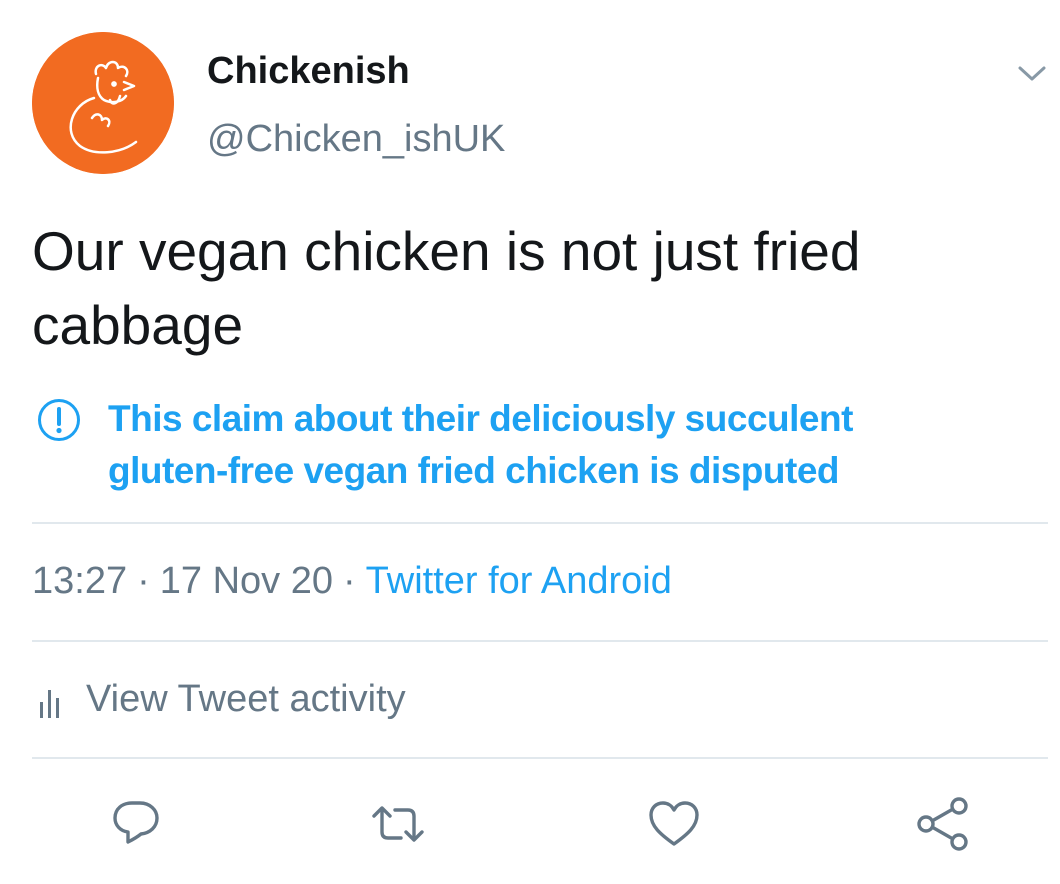 Image resolution: width=1060 pixels, height=884 pixels. I want to click on heart-icon, so click(674, 823).